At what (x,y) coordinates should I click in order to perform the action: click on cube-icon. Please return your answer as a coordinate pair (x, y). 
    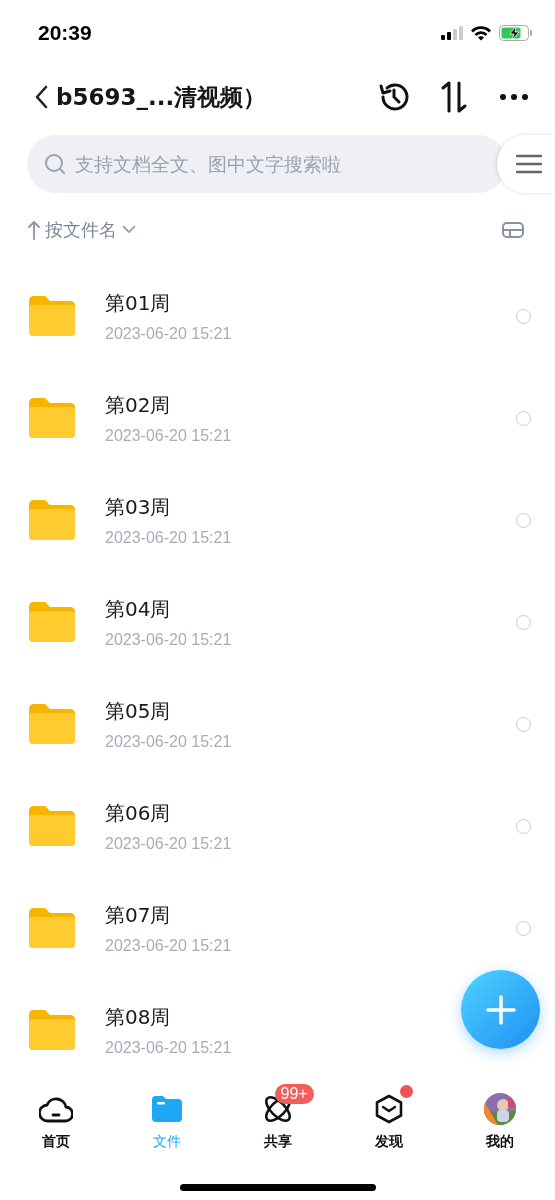
    Looking at the image, I should click on (388, 1109).